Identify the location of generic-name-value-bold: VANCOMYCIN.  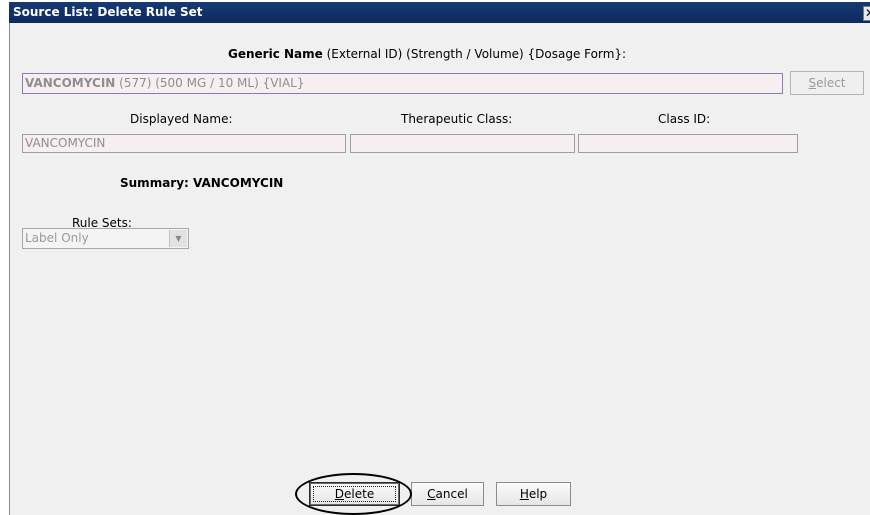
(70, 83).